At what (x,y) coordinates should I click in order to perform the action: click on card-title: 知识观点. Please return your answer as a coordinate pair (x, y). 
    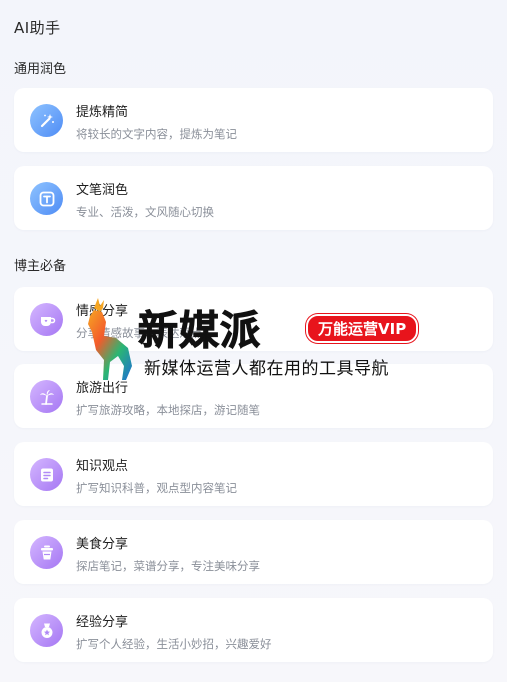
    Looking at the image, I should click on (102, 466).